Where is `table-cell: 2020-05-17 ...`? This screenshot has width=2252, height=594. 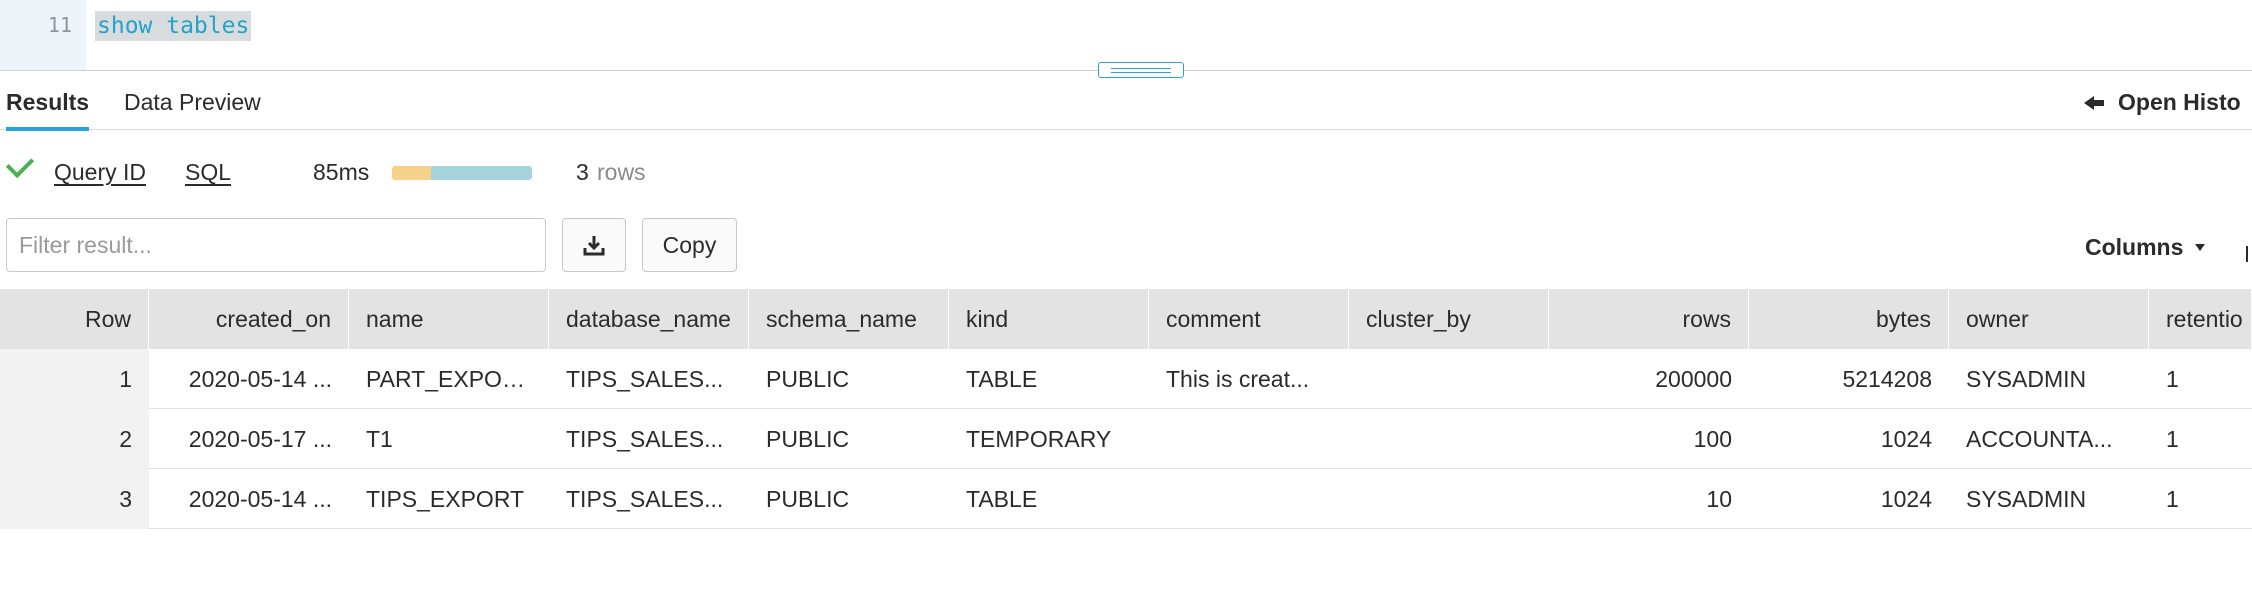
table-cell: 2020-05-17 ... is located at coordinates (249, 439).